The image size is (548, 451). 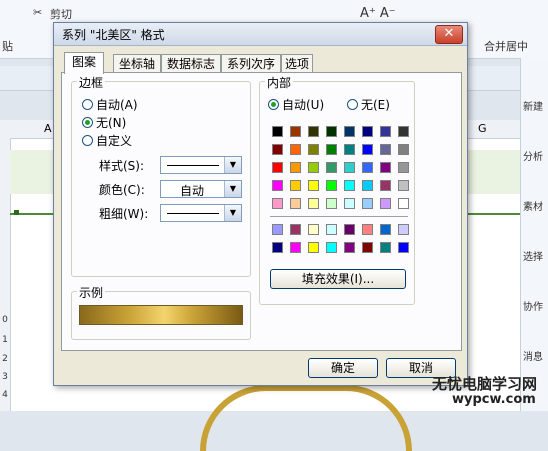 I want to click on scissors-icon: ✂, so click(x=37, y=12).